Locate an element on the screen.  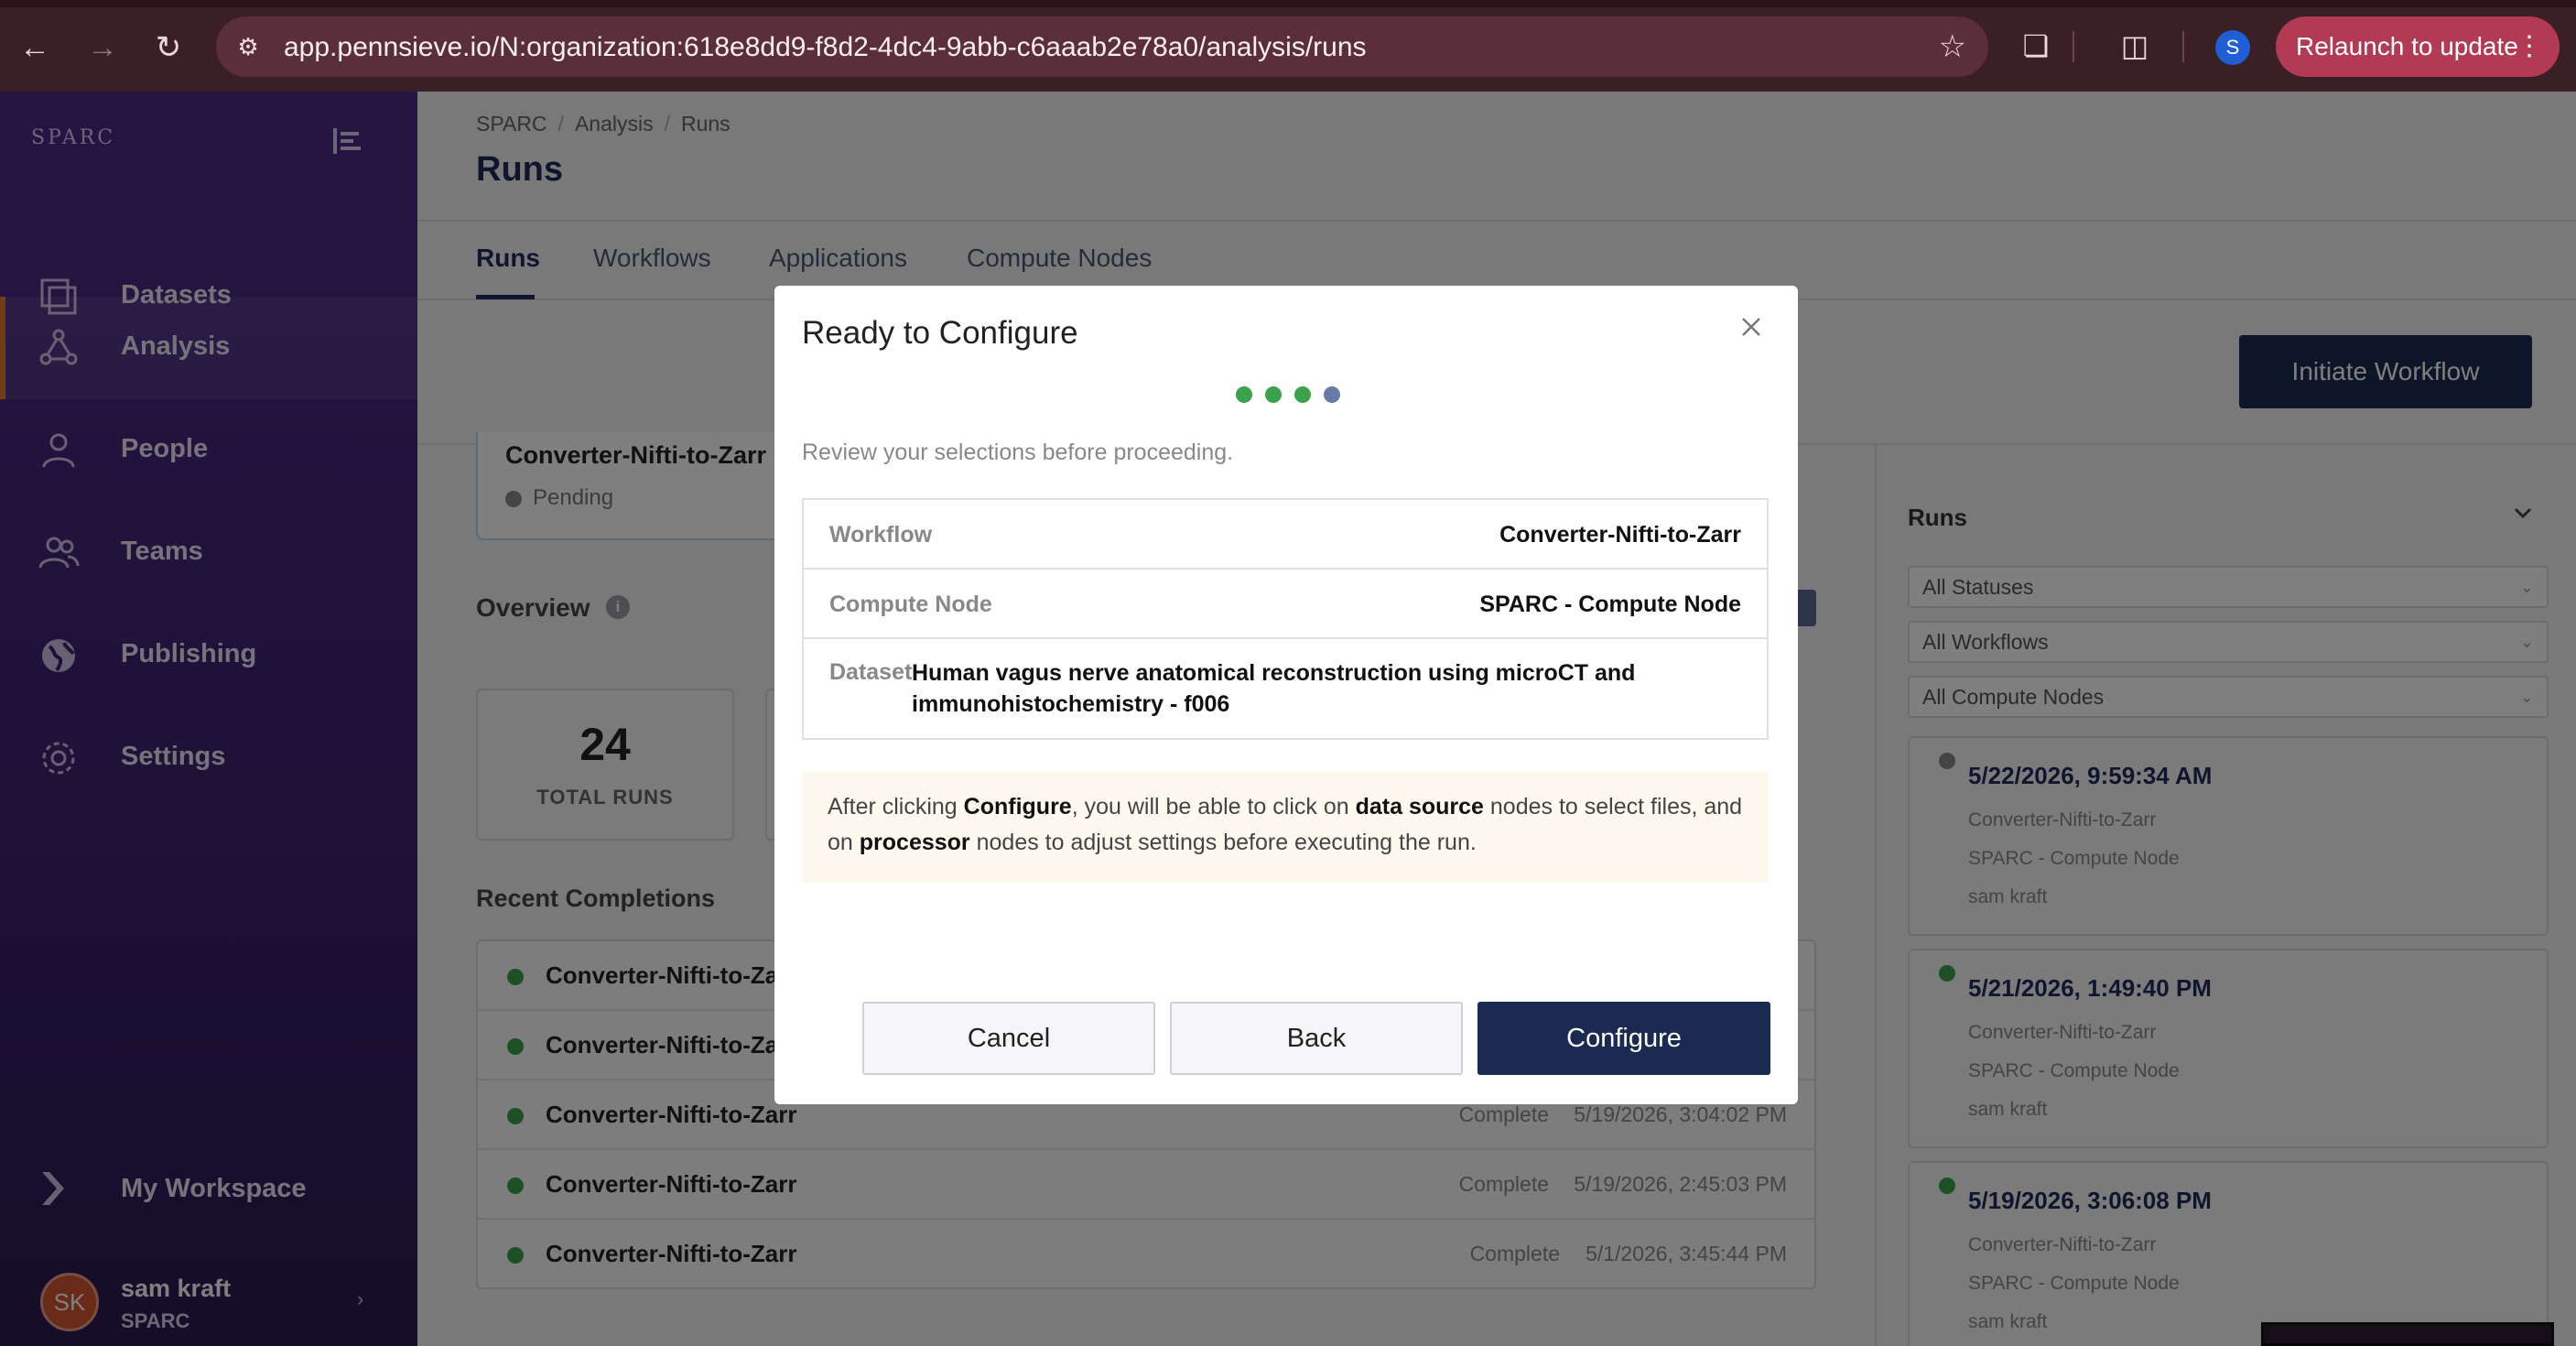
site-settings-icon: ⚙ is located at coordinates (249, 46).